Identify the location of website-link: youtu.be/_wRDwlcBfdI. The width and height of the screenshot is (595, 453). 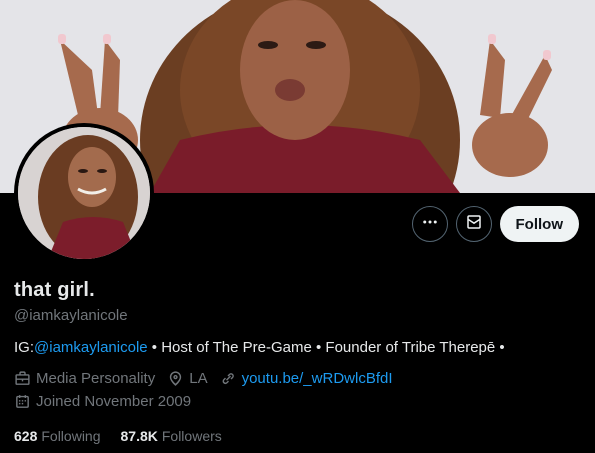
(317, 378).